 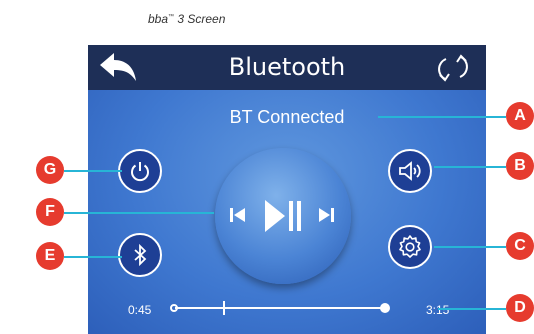 What do you see at coordinates (224, 308) in the screenshot?
I see `progress-position-marker` at bounding box center [224, 308].